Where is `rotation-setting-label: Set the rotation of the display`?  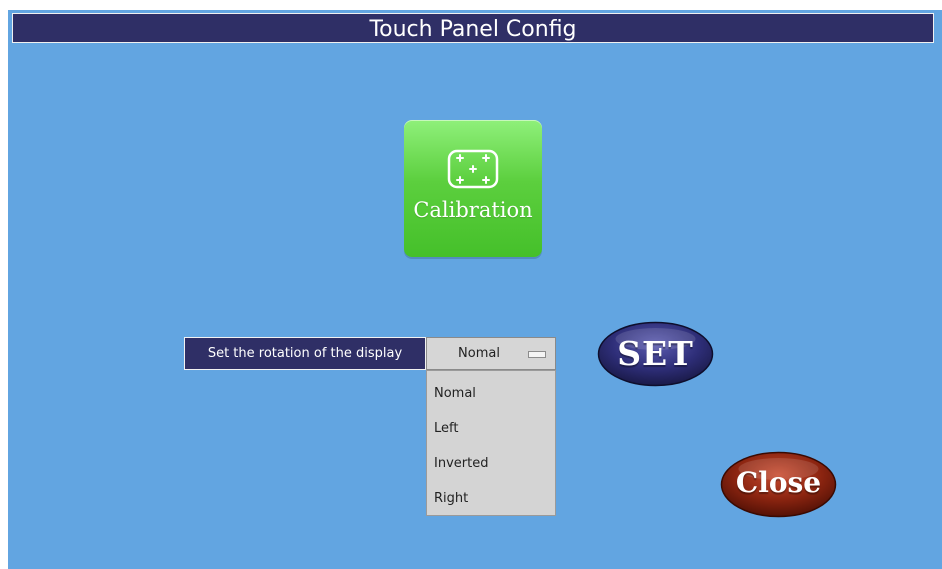
rotation-setting-label: Set the rotation of the display is located at coordinates (305, 353).